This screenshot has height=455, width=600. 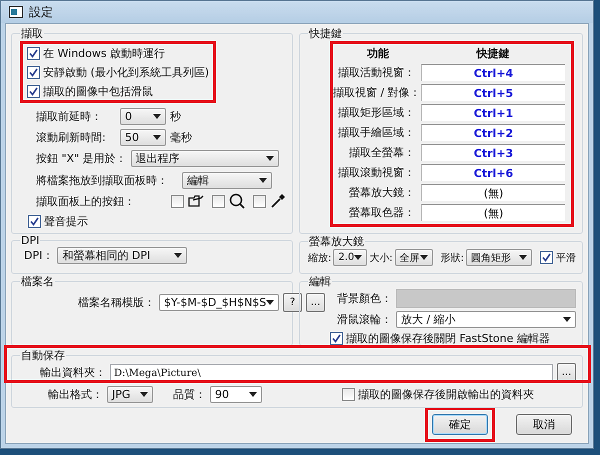 I want to click on field-label: 輸出格式：, so click(x=75, y=394).